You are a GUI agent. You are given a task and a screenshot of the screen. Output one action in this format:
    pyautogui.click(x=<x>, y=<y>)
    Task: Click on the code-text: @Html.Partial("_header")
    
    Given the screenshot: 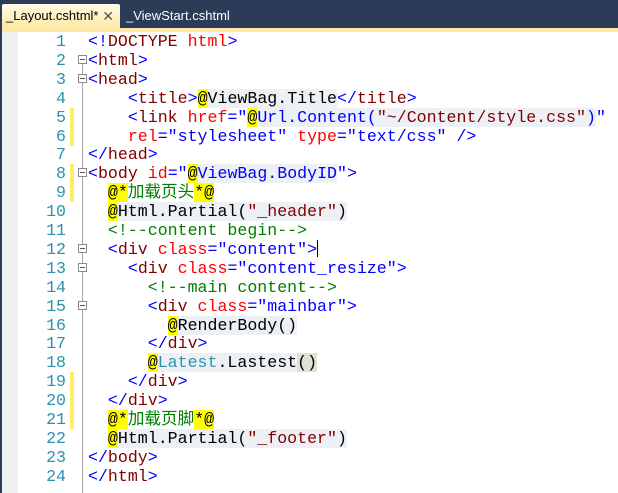 What is the action you would take?
    pyautogui.click(x=217, y=212)
    